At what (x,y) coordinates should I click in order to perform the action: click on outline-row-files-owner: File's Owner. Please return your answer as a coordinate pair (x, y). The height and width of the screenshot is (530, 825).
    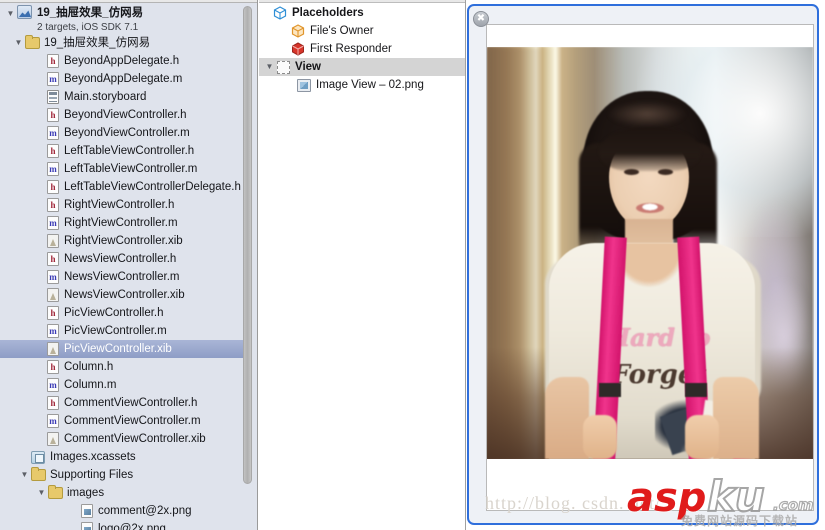
    Looking at the image, I should click on (362, 31).